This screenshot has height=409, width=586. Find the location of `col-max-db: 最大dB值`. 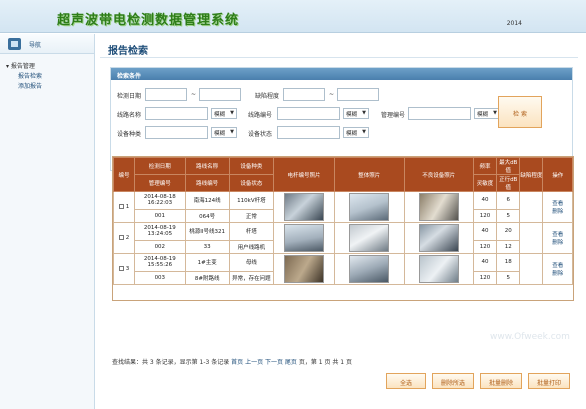

col-max-db: 最大dB值 is located at coordinates (508, 166).